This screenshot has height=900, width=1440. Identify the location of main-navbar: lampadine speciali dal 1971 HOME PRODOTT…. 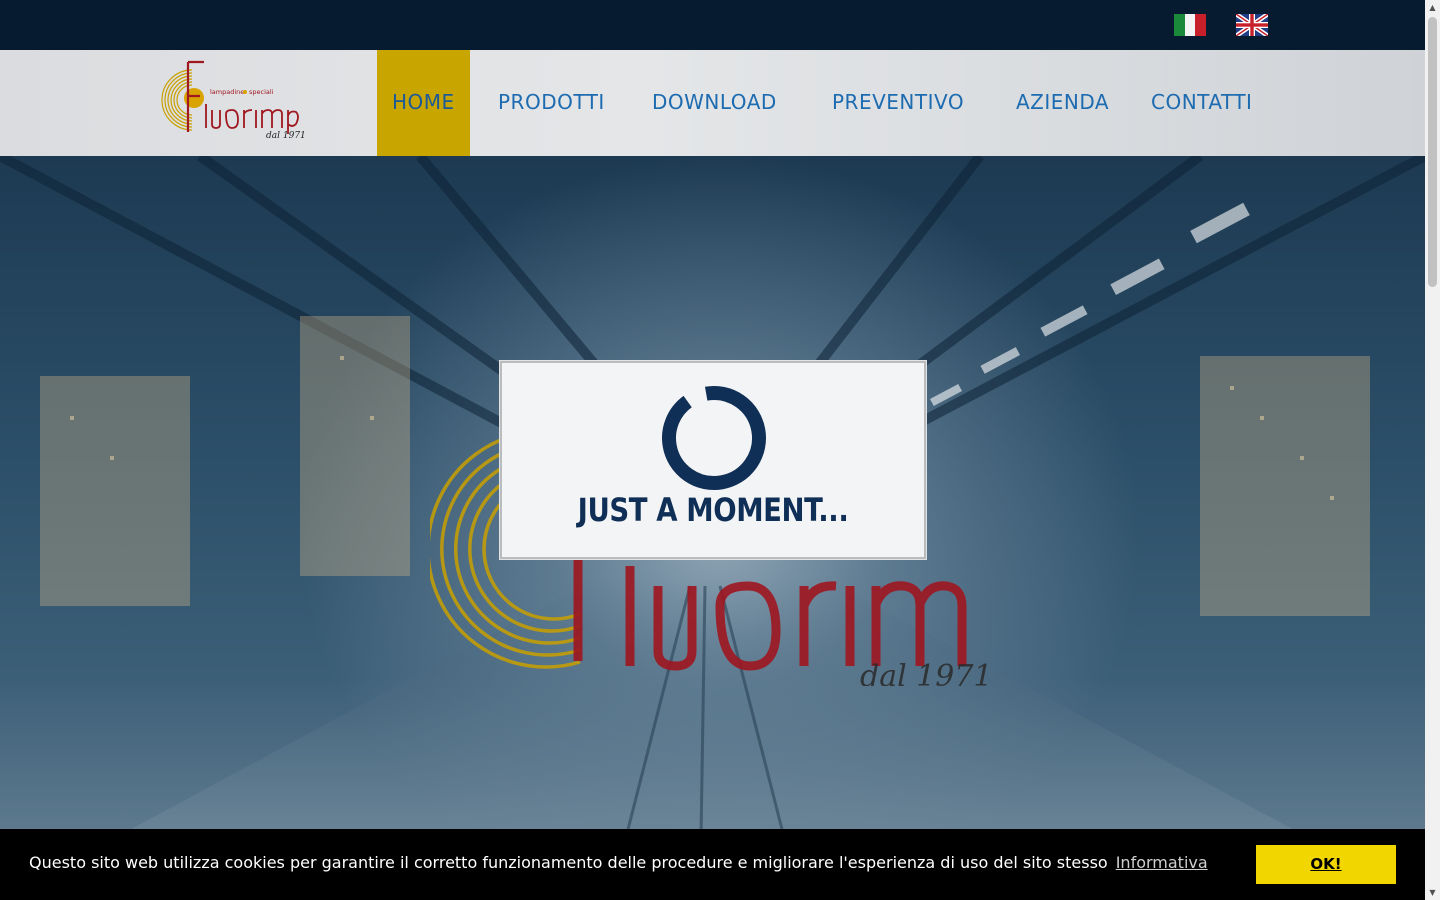
(712, 103).